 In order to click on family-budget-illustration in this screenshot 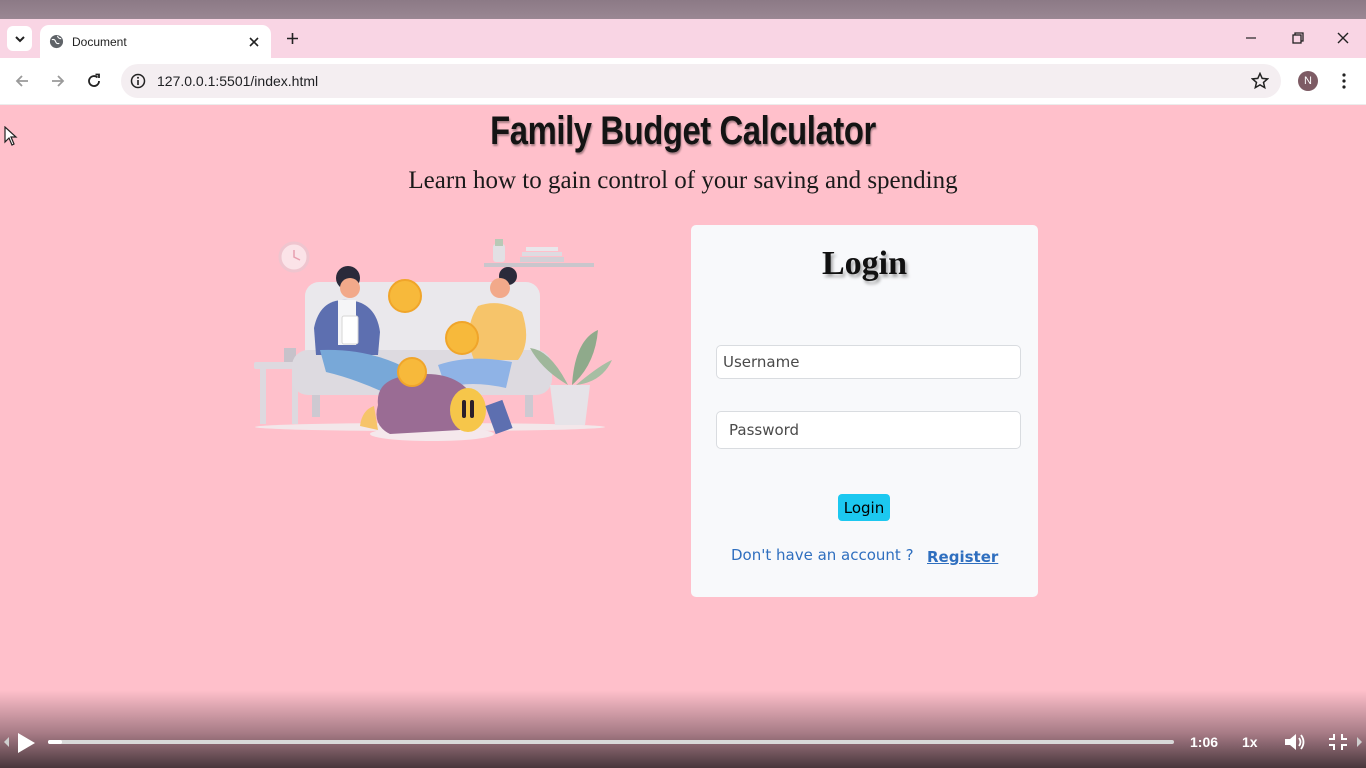, I will do `click(433, 340)`.